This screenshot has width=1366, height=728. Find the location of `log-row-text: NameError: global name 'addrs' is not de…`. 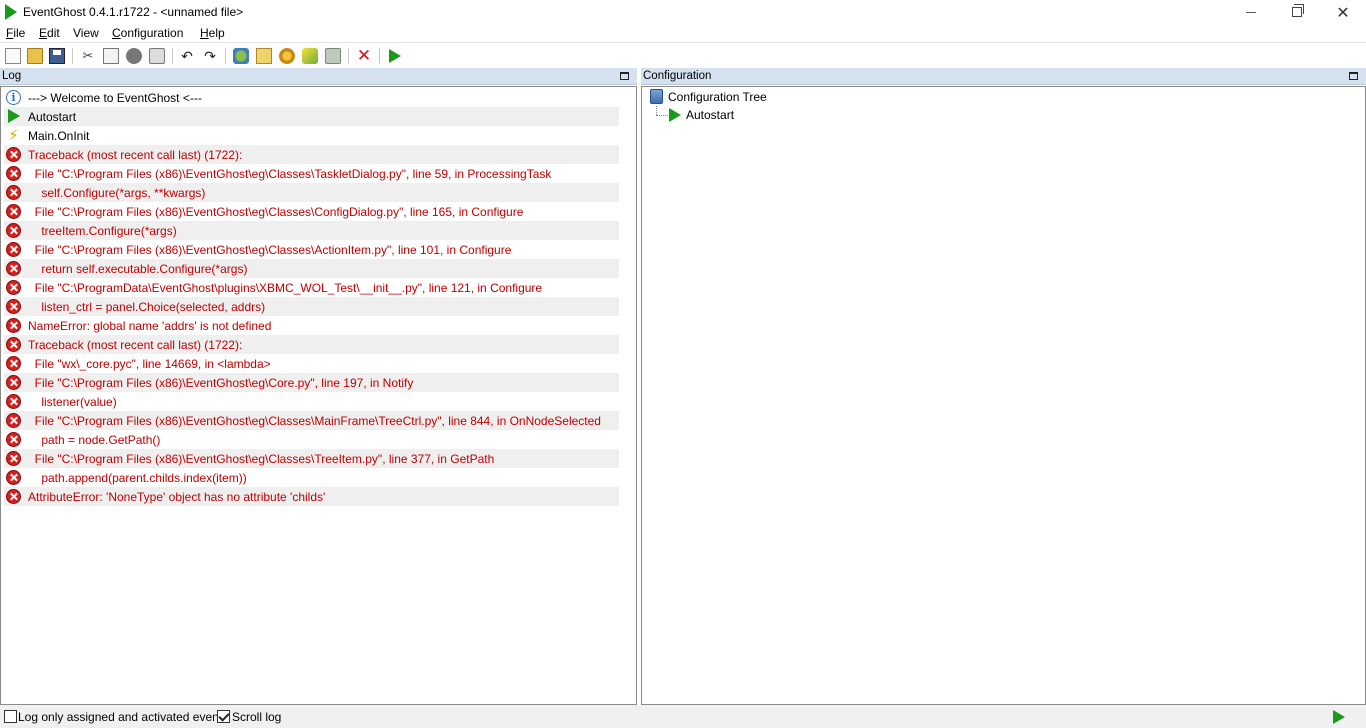

log-row-text: NameError: global name 'addrs' is not de… is located at coordinates (150, 326).